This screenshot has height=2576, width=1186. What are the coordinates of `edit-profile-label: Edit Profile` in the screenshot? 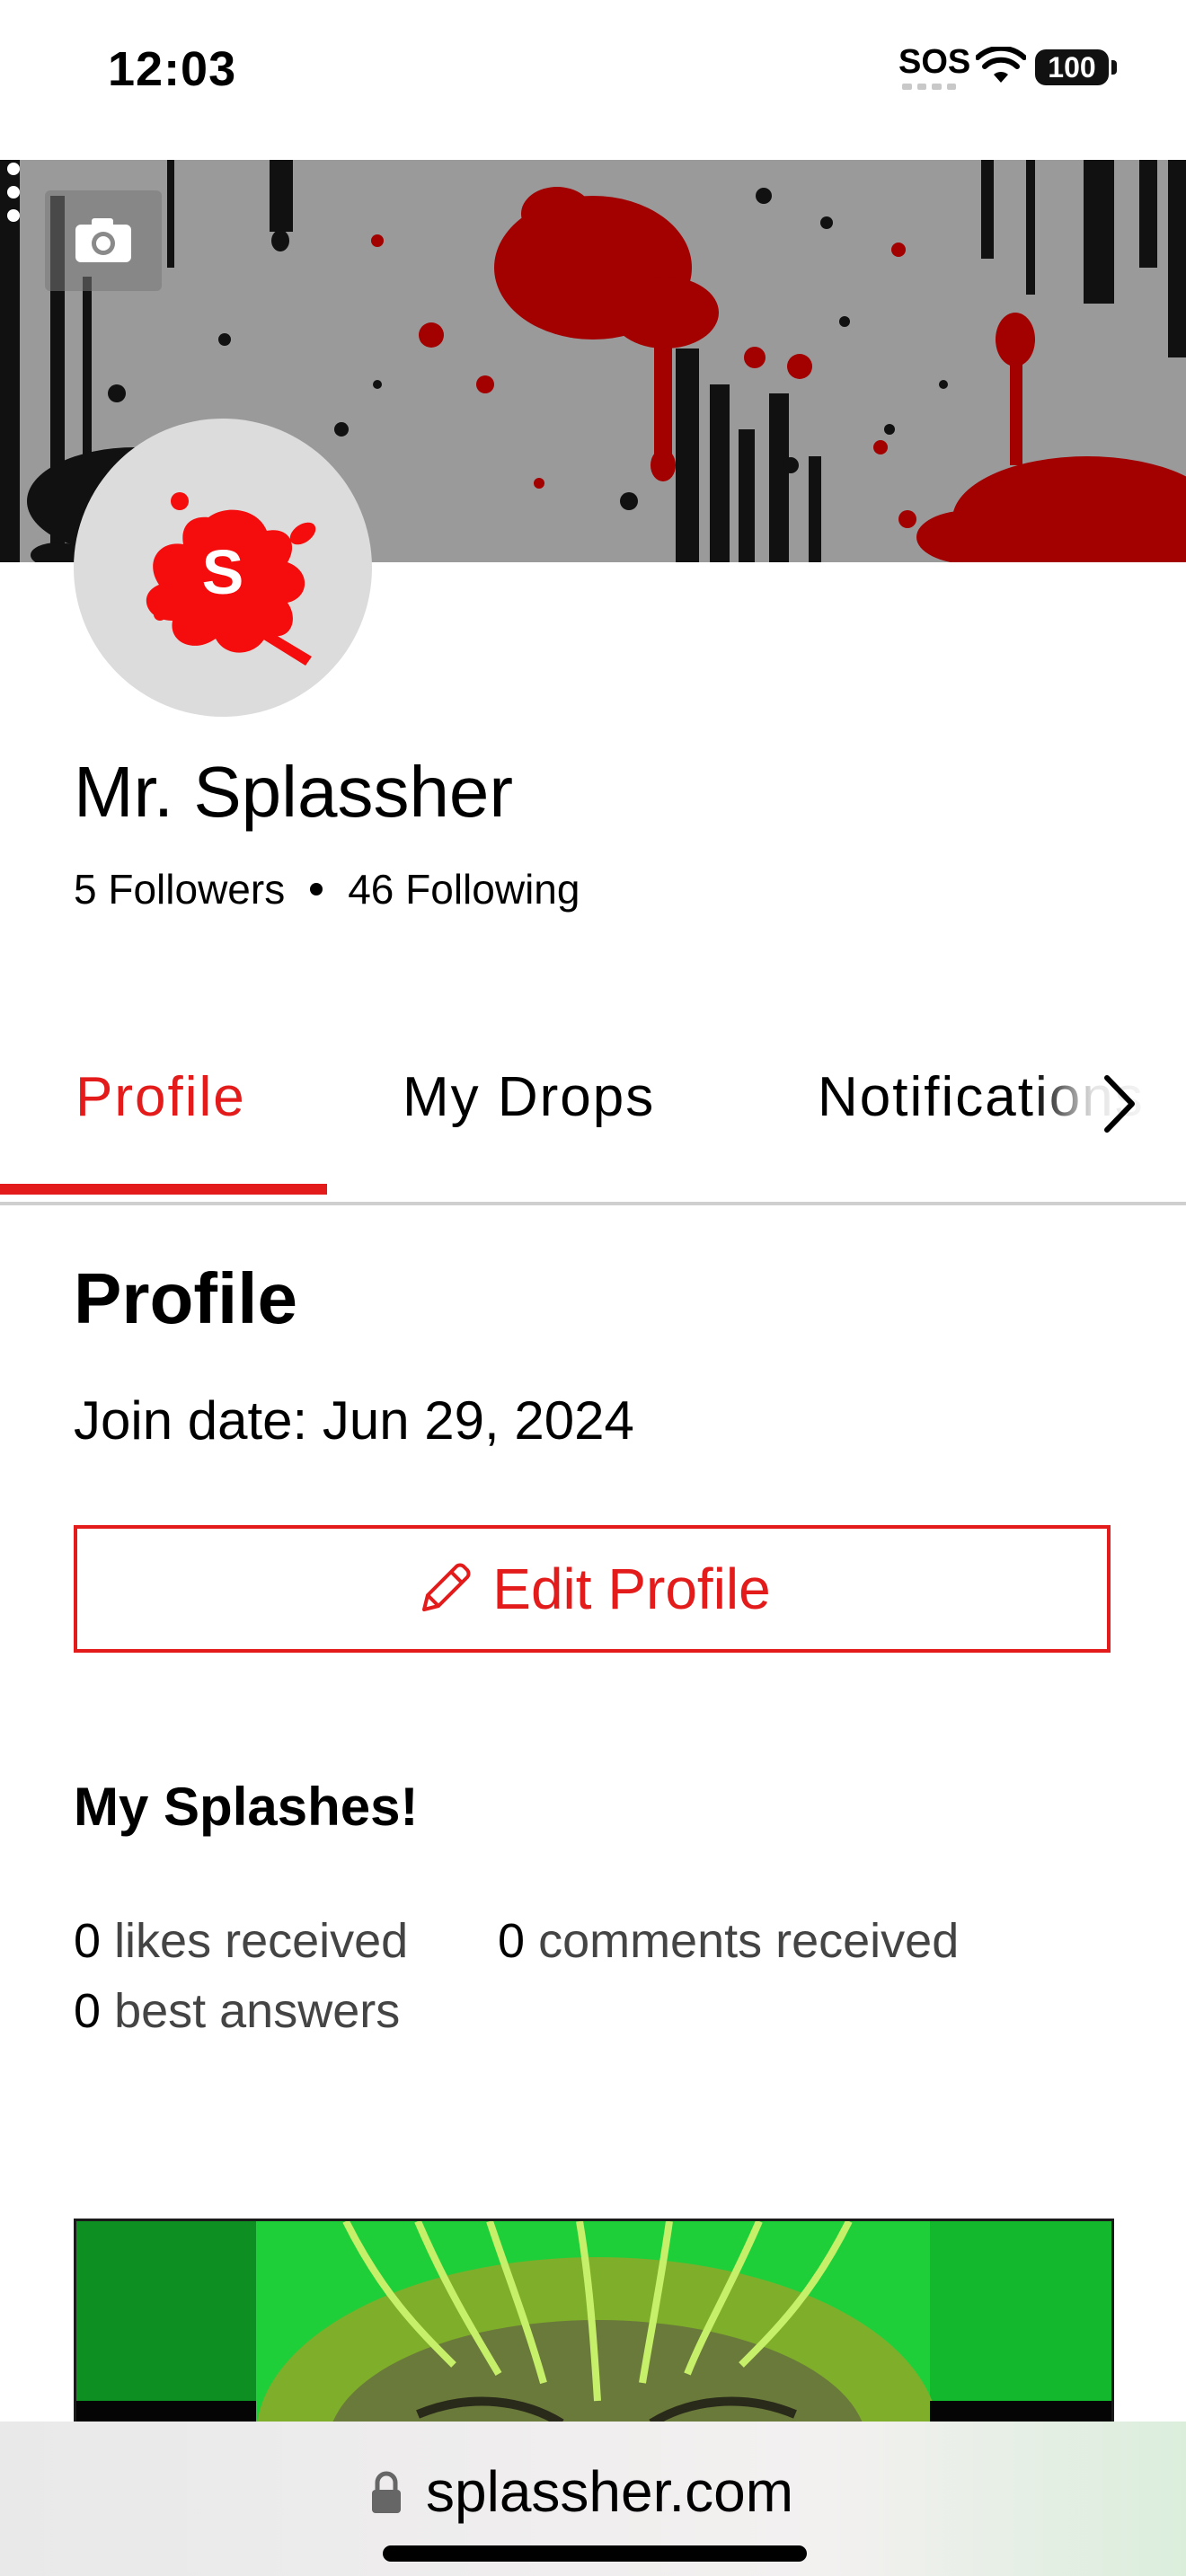 It's located at (631, 1589).